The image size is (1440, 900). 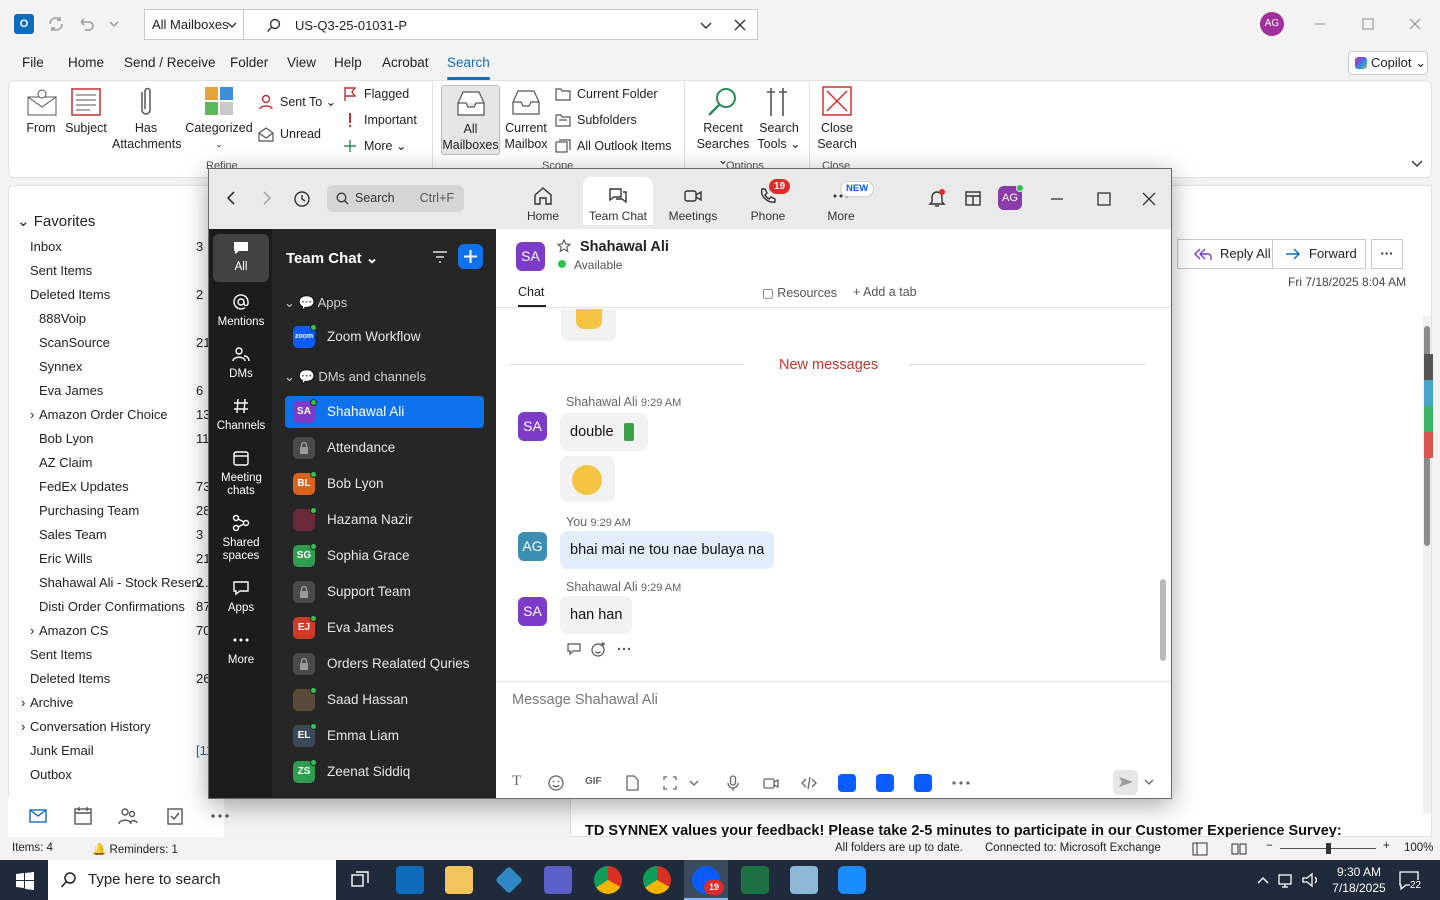 I want to click on rail-mentions: Mentions, so click(x=241, y=311).